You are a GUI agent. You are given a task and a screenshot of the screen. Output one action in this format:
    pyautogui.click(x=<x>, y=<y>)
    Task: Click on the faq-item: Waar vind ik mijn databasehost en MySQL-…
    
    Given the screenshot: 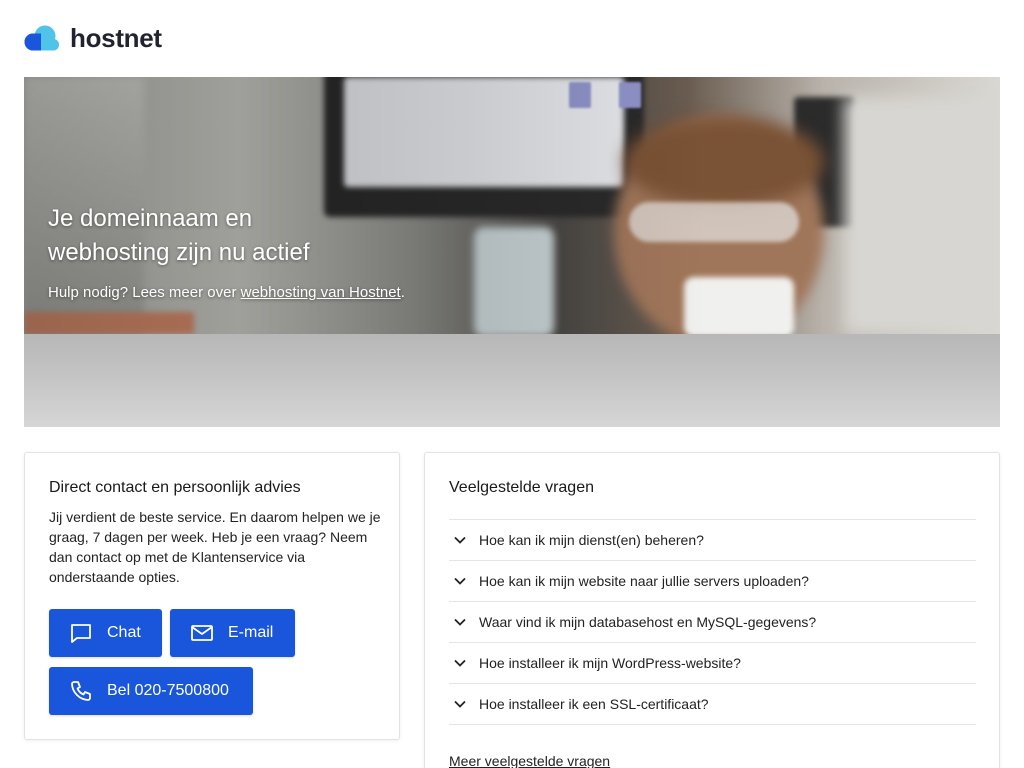 What is the action you would take?
    pyautogui.click(x=712, y=622)
    